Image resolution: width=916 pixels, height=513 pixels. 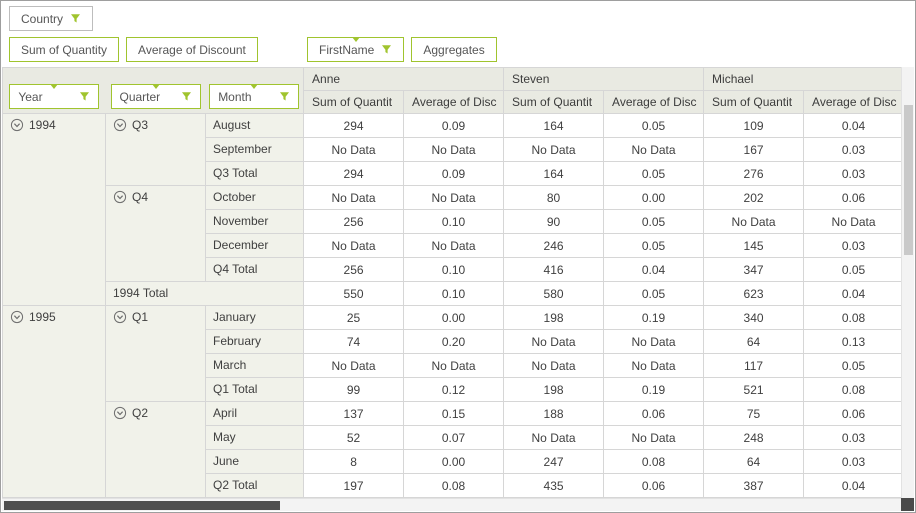 What do you see at coordinates (354, 317) in the screenshot?
I see `data-cell: 25` at bounding box center [354, 317].